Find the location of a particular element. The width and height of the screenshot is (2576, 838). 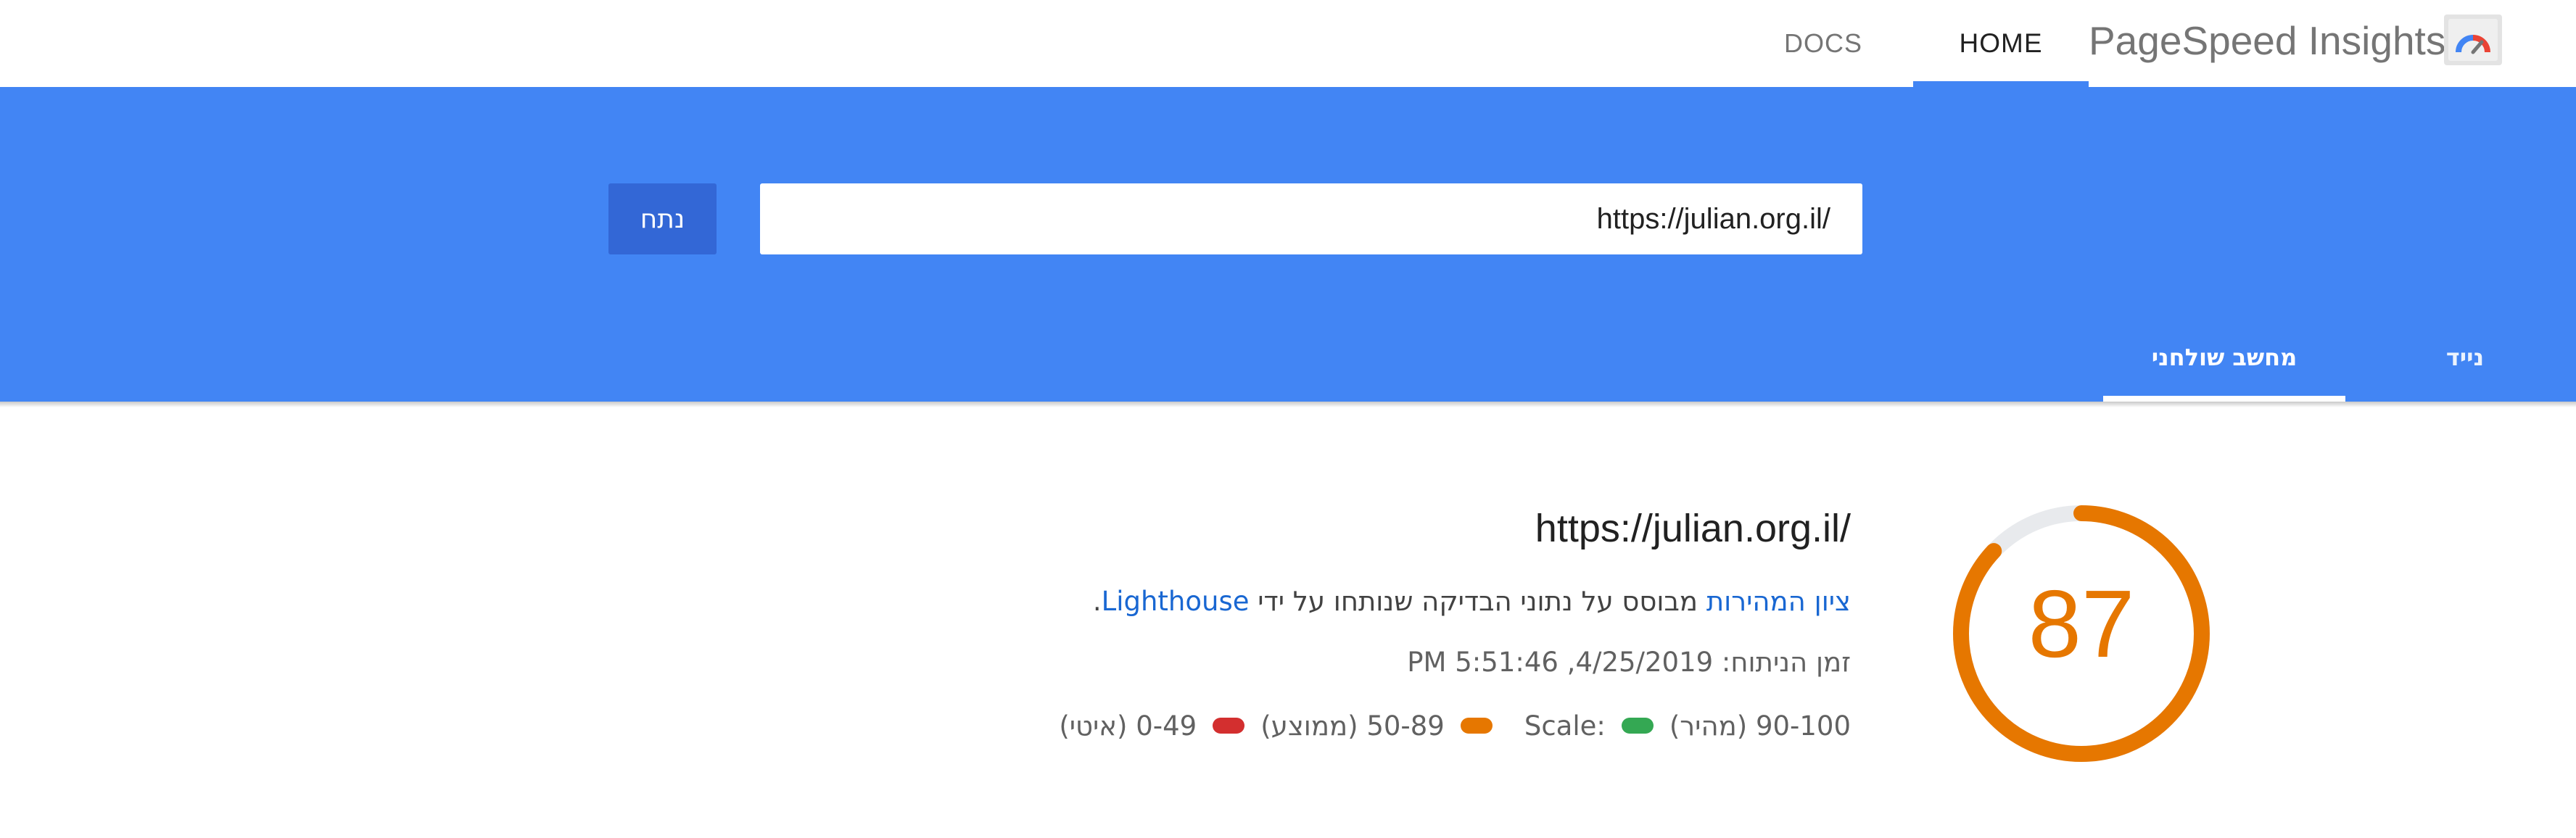

nav-home-active-indicator is located at coordinates (2001, 84).